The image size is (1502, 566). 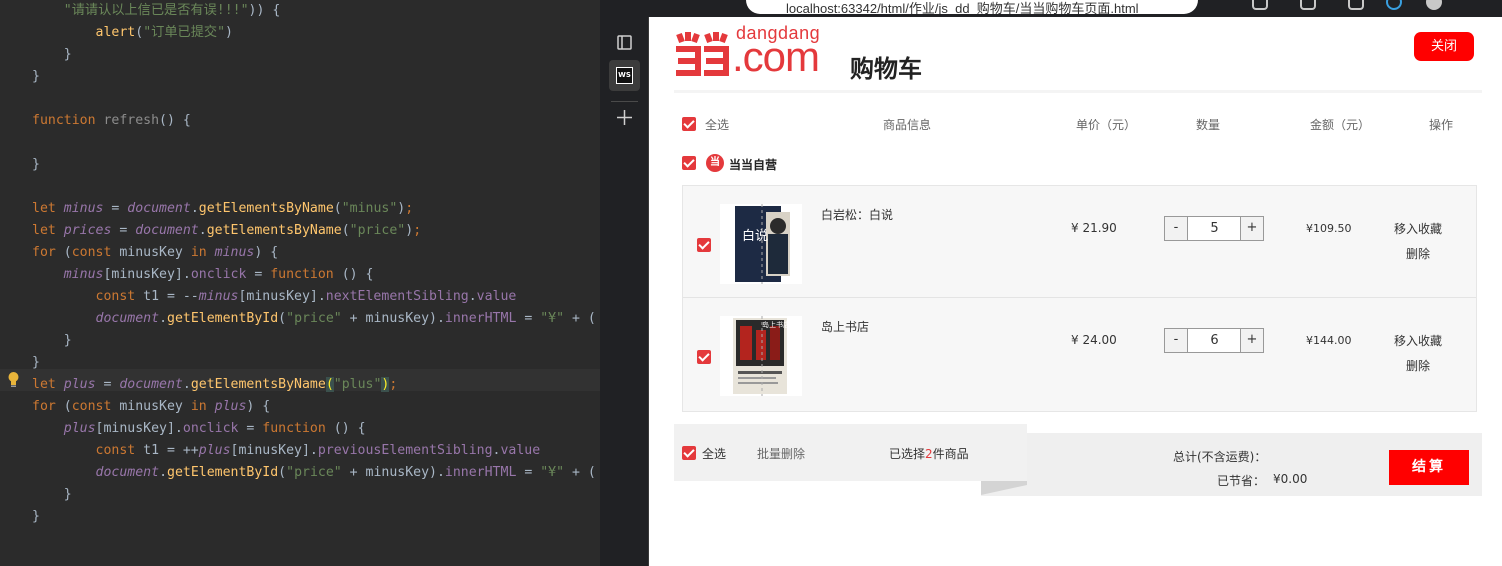 What do you see at coordinates (202, 252) in the screenshot?
I see `code-token: in` at bounding box center [202, 252].